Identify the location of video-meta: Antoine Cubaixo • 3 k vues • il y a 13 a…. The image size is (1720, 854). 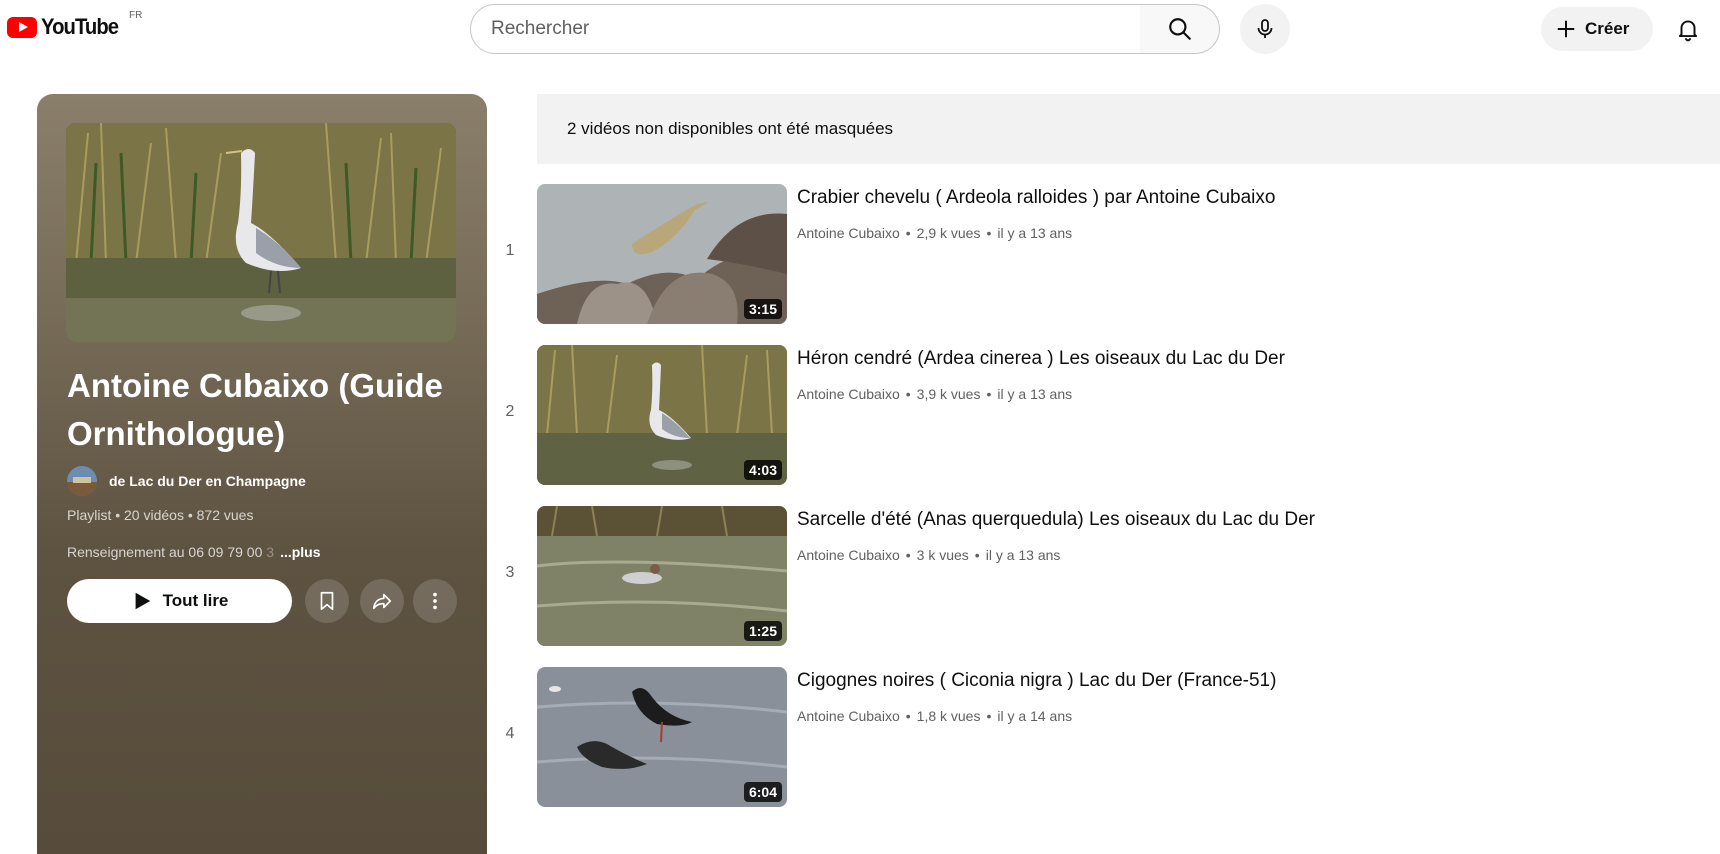
(928, 555).